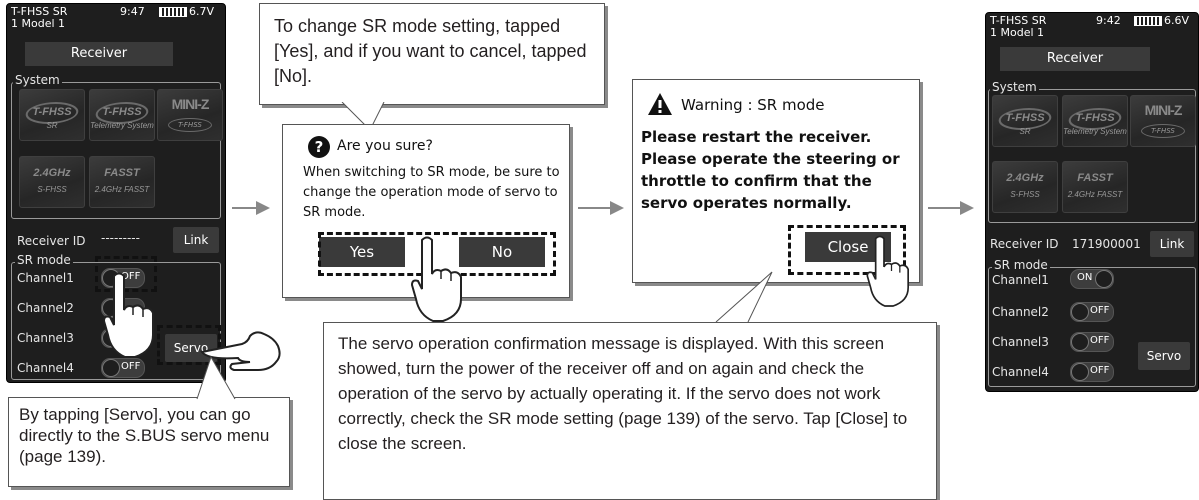 Image resolution: width=1199 pixels, height=500 pixels. Describe the element at coordinates (1092, 312) in the screenshot. I see `channel2-toggle: OFF` at that location.